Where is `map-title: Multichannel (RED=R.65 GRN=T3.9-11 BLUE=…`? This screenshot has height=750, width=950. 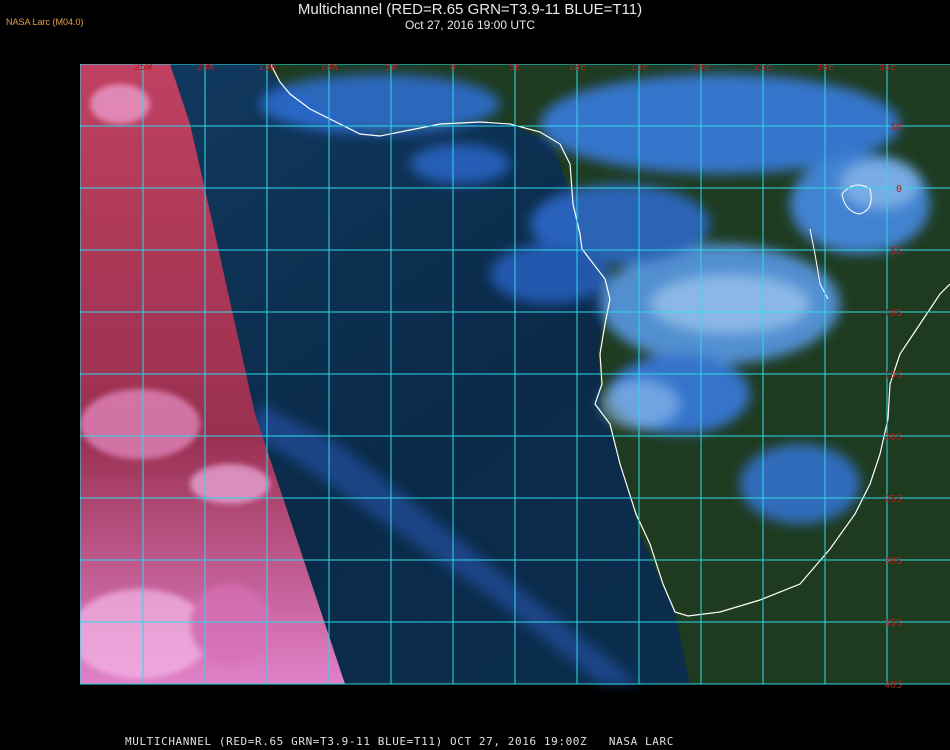
map-title: Multichannel (RED=R.65 GRN=T3.9-11 BLUE=… is located at coordinates (470, 9).